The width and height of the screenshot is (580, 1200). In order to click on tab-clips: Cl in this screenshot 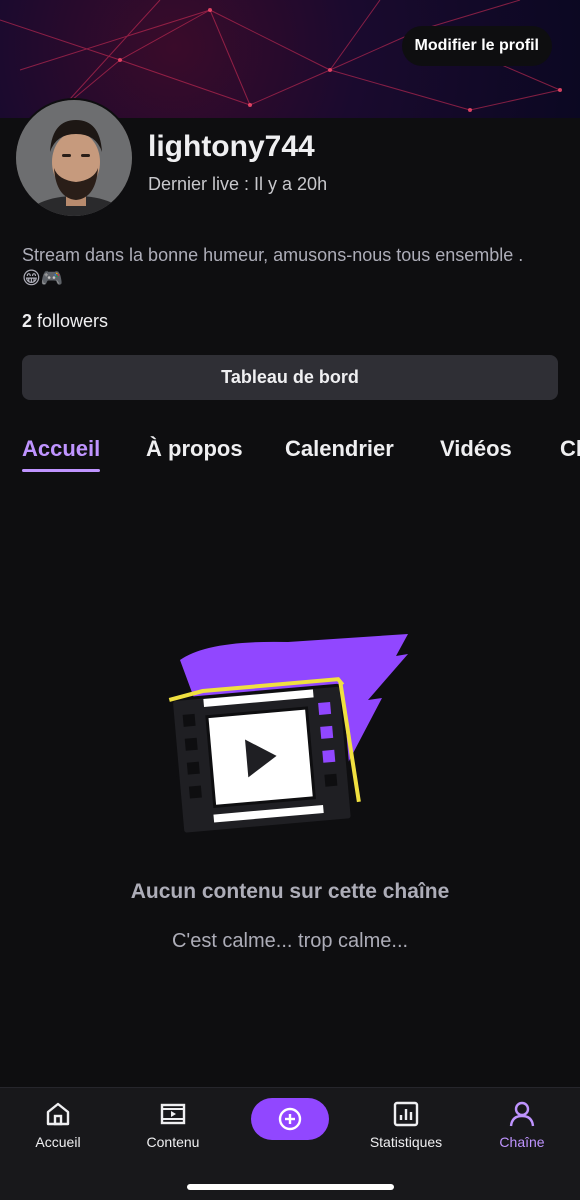, I will do `click(570, 456)`.